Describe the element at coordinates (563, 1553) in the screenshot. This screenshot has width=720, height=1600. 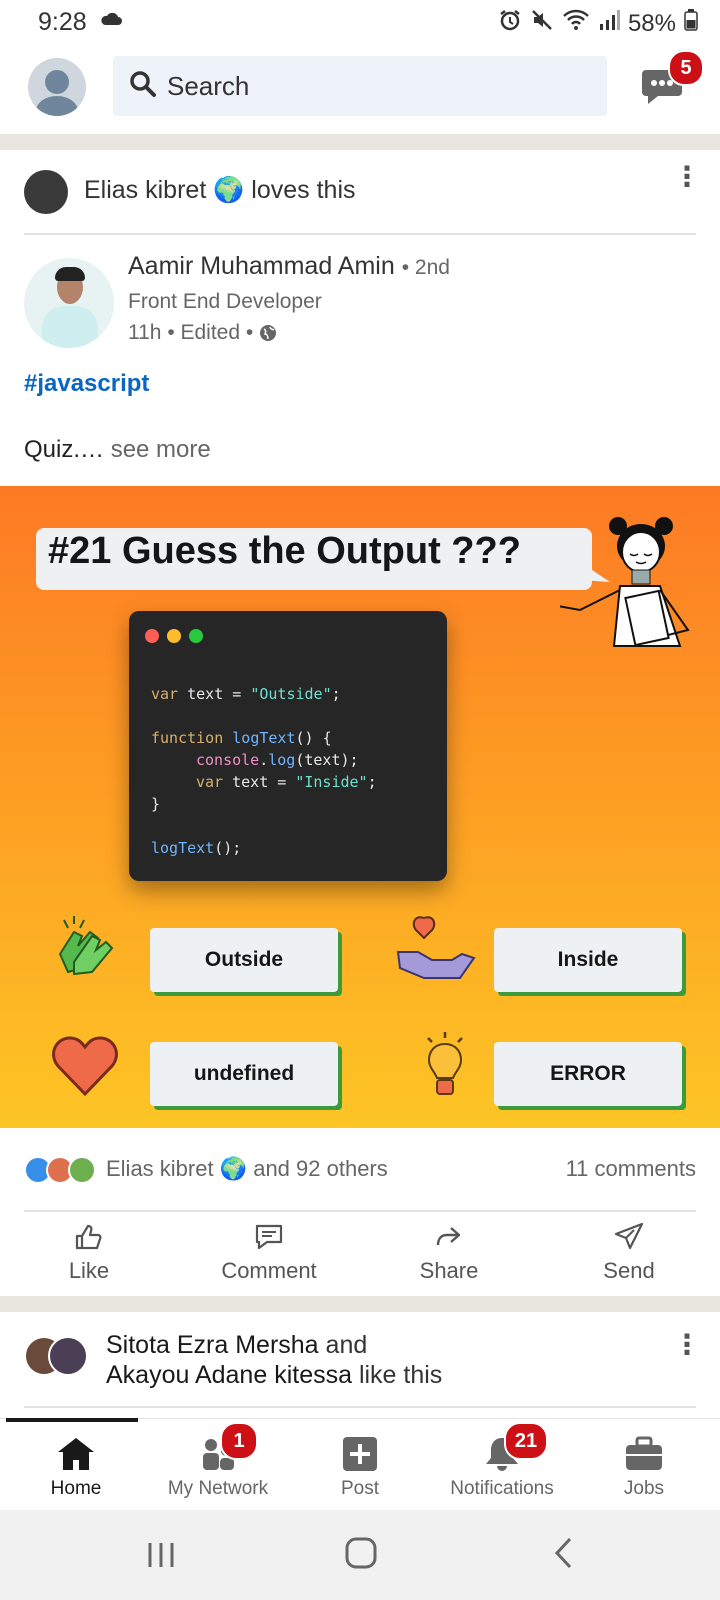
I see `back-icon` at that location.